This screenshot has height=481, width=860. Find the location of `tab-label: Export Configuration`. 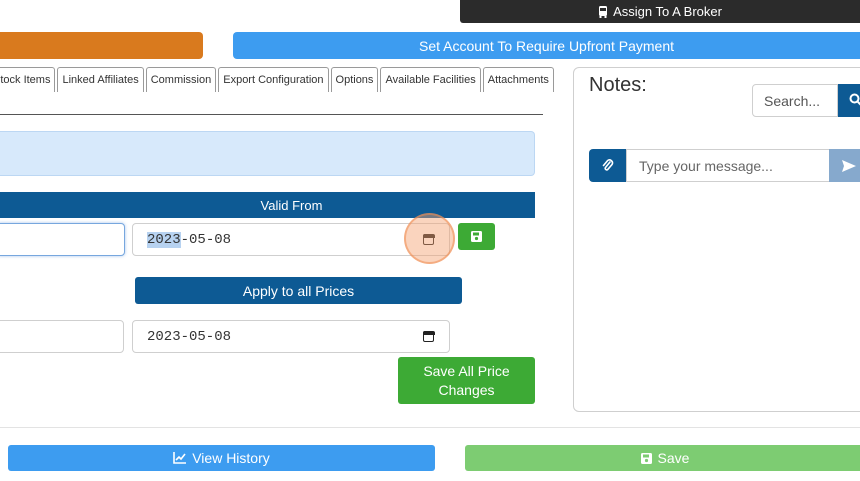

tab-label: Export Configuration is located at coordinates (273, 80).